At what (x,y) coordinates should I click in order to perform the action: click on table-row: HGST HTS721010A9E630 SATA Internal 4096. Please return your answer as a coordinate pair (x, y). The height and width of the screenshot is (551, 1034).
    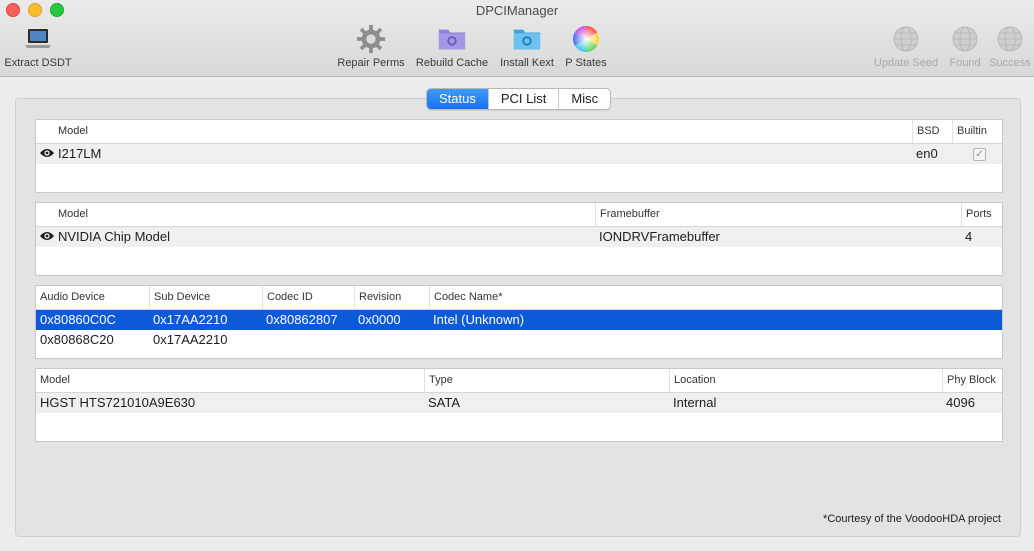
    Looking at the image, I should click on (519, 403).